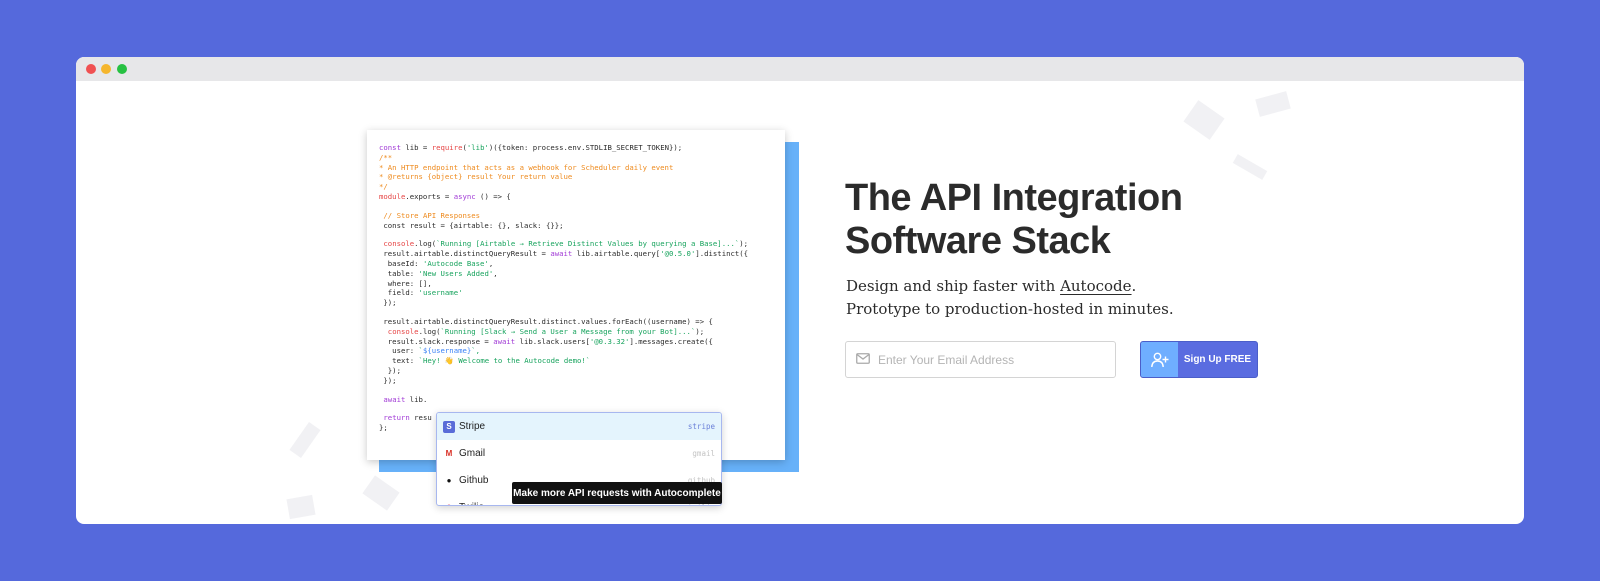 This screenshot has width=1600, height=581. I want to click on code-line: // Store API Responses, so click(576, 216).